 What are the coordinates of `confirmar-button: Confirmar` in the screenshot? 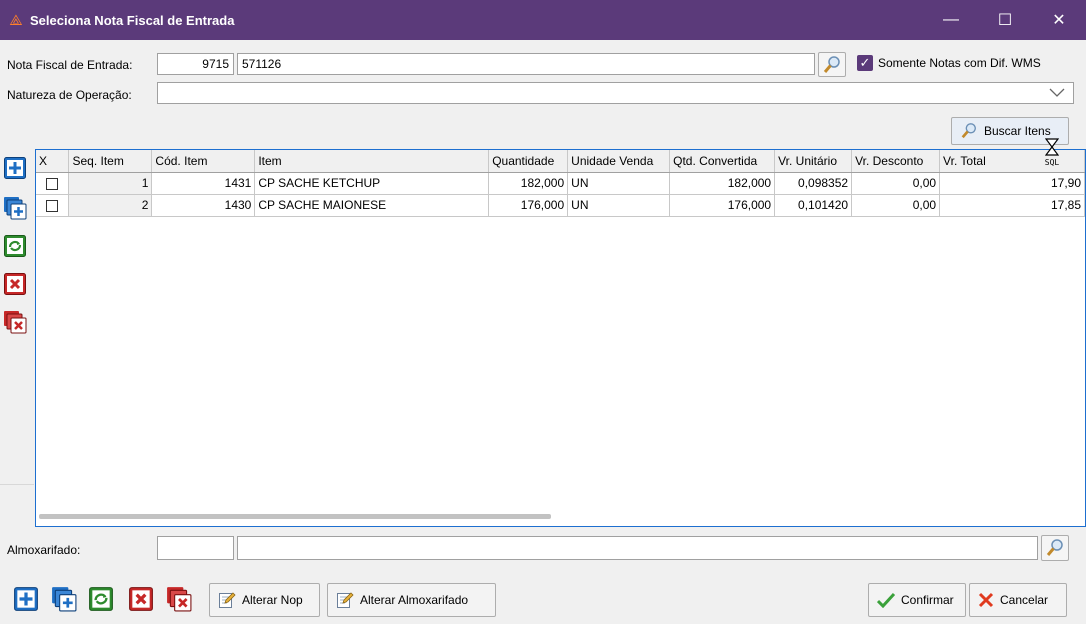 It's located at (917, 600).